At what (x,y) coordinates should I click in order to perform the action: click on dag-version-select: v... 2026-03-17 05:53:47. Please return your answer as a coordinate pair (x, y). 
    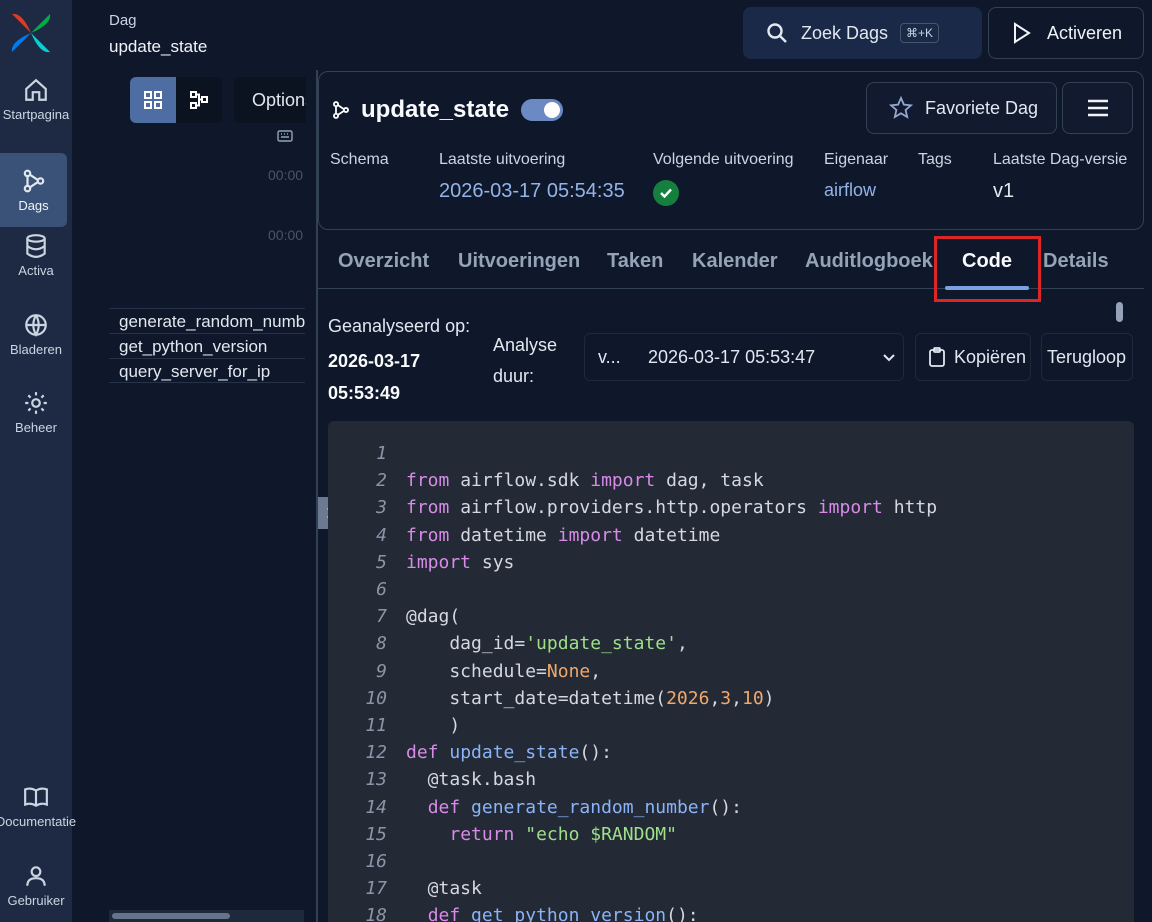
    Looking at the image, I should click on (744, 357).